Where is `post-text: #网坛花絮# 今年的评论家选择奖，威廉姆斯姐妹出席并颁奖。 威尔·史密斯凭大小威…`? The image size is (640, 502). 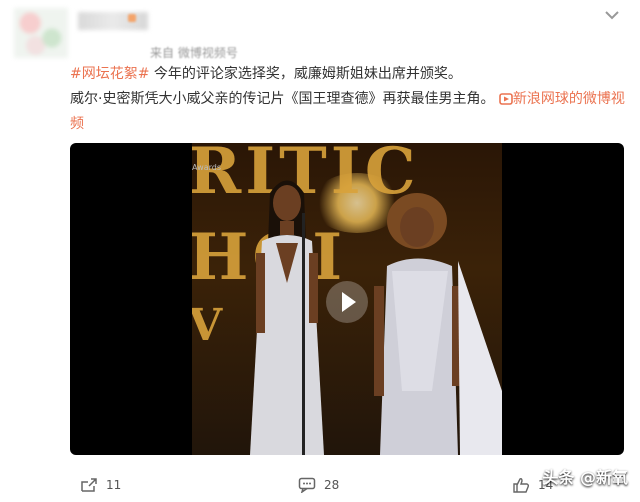 post-text: #网坛花絮# 今年的评论家选择奖，威廉姆斯姐妹出席并颁奖。 威尔·史密斯凭大小威… is located at coordinates (350, 99).